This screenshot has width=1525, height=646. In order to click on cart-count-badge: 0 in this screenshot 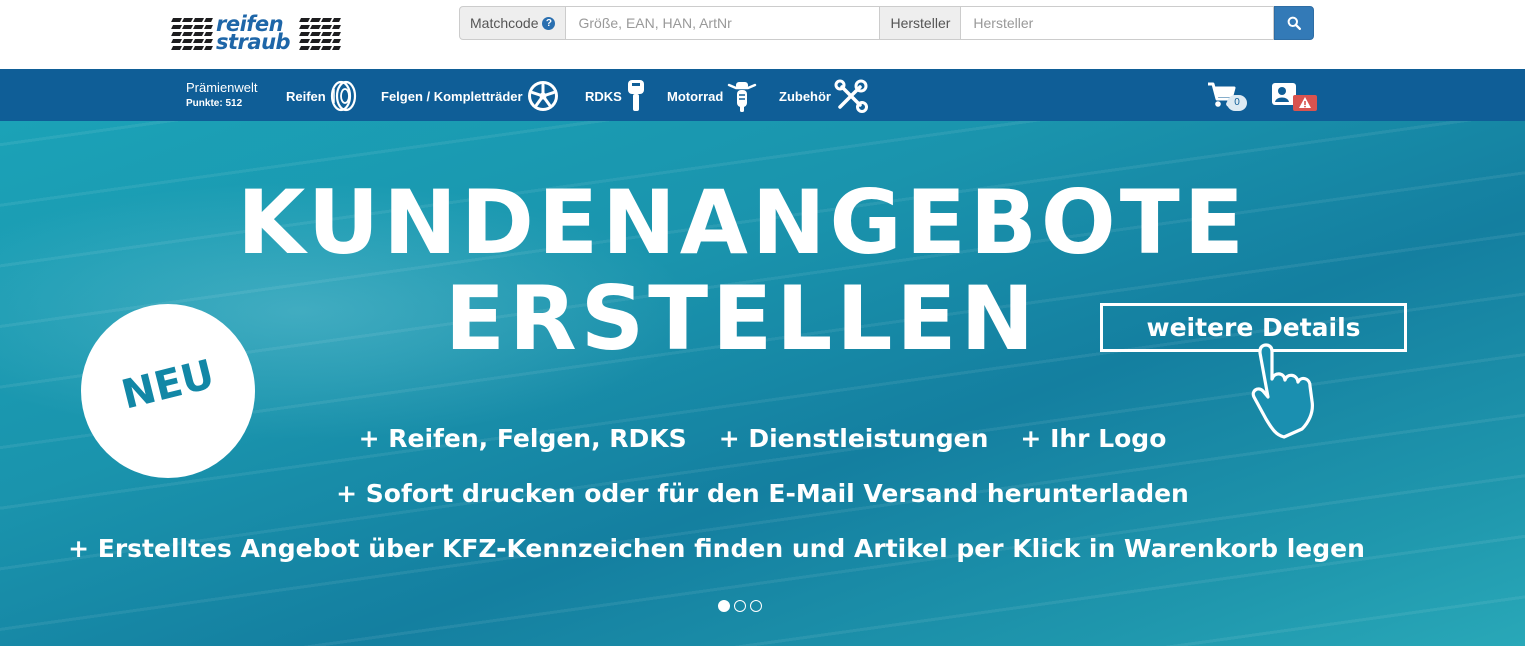, I will do `click(1237, 103)`.